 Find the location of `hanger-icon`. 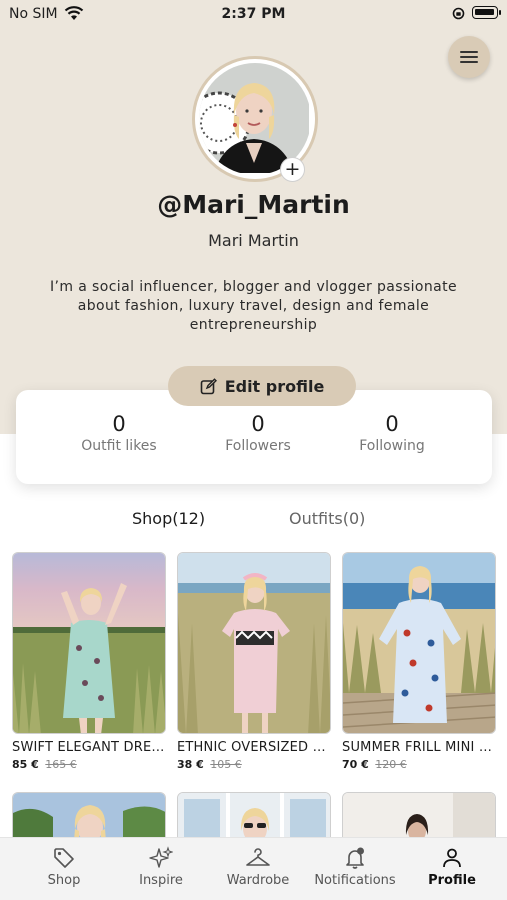

hanger-icon is located at coordinates (258, 857).